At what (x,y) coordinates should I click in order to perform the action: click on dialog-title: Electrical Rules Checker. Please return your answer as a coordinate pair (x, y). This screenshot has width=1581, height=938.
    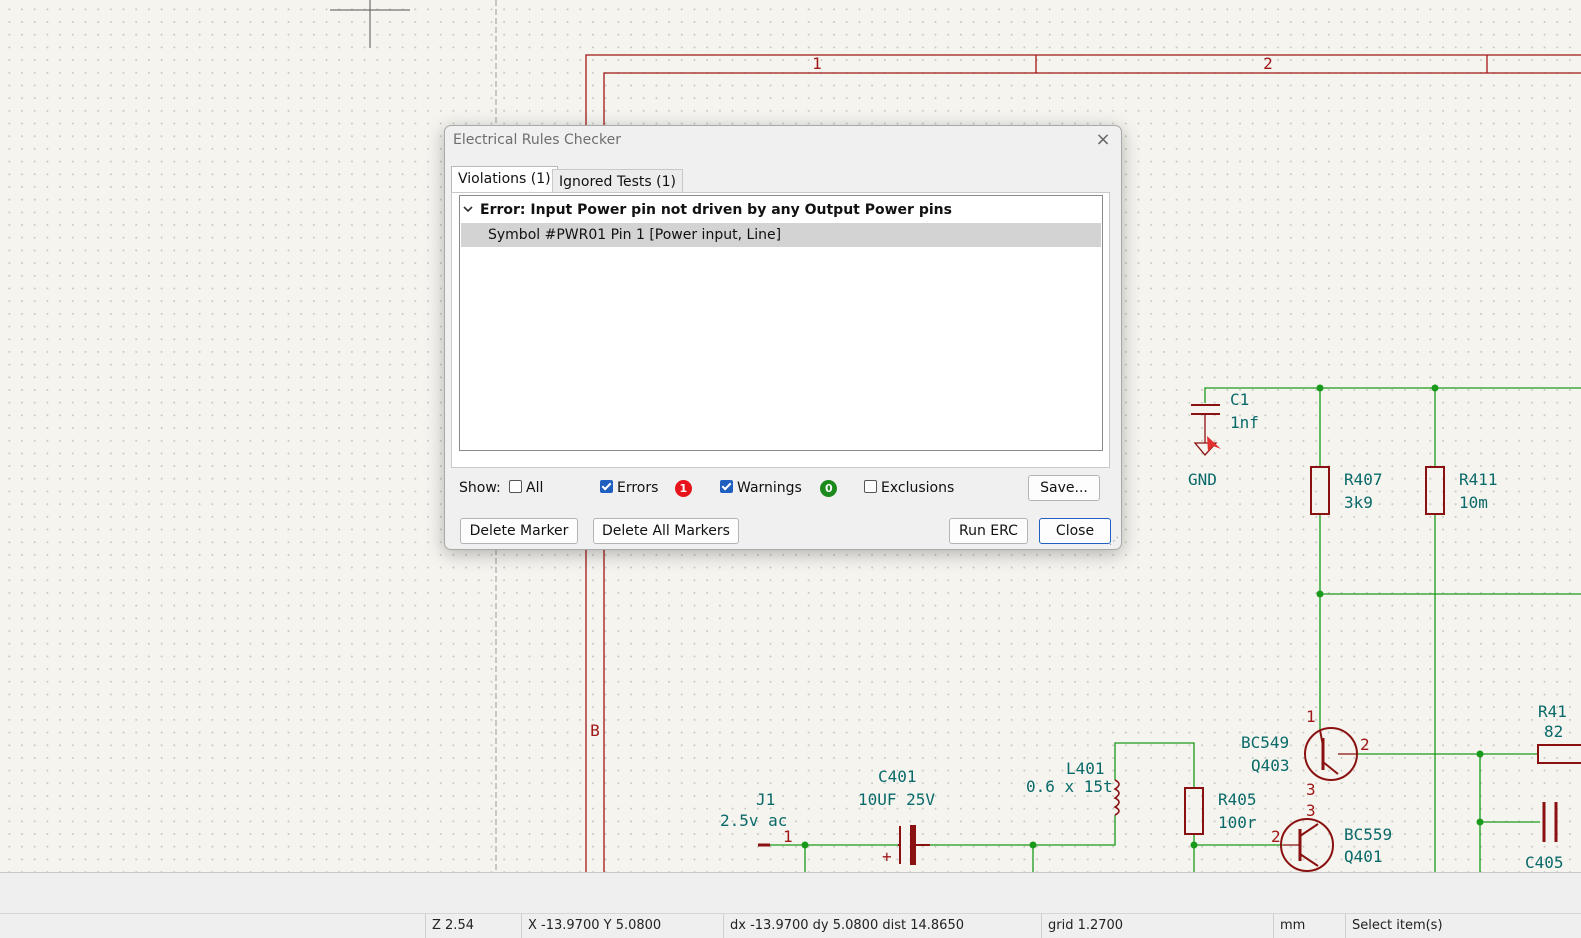
    Looking at the image, I should click on (537, 140).